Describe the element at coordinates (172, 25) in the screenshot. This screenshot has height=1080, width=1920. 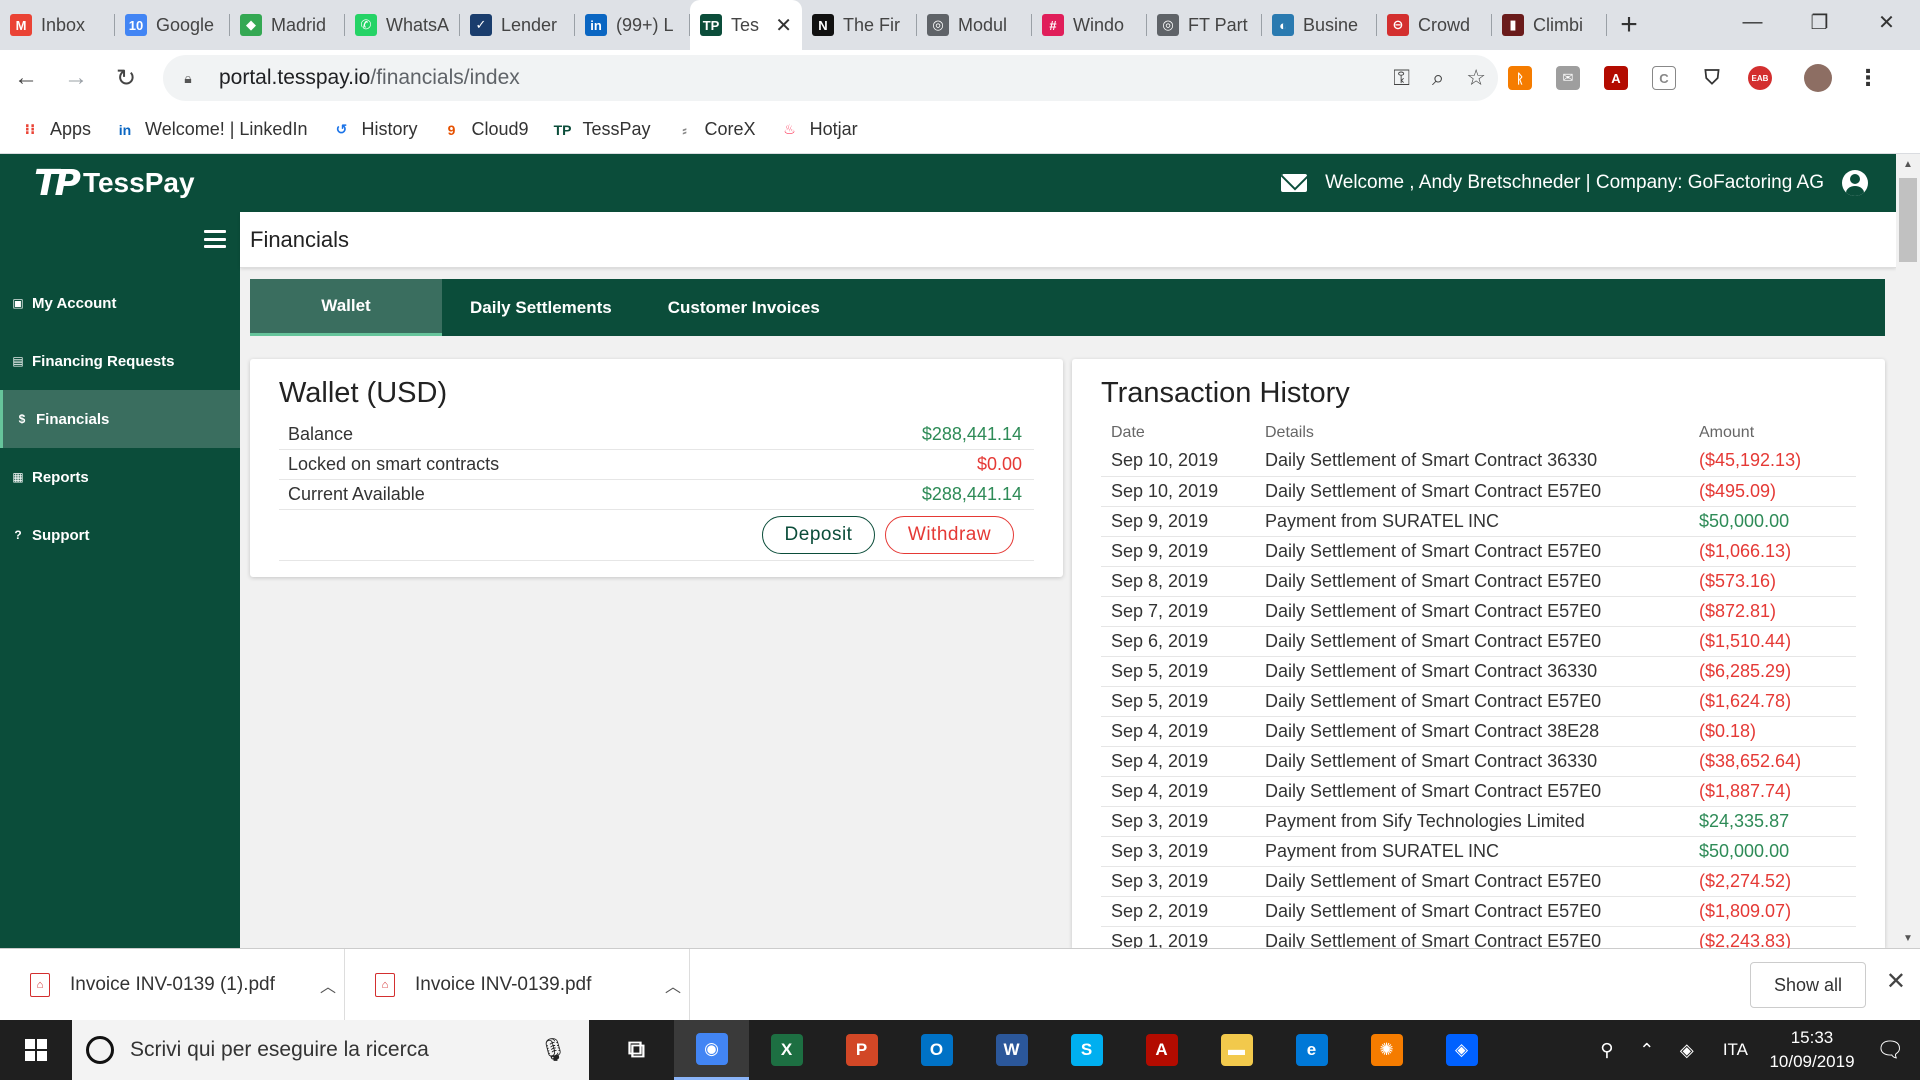
I see `browser-tab: 10 Google` at that location.